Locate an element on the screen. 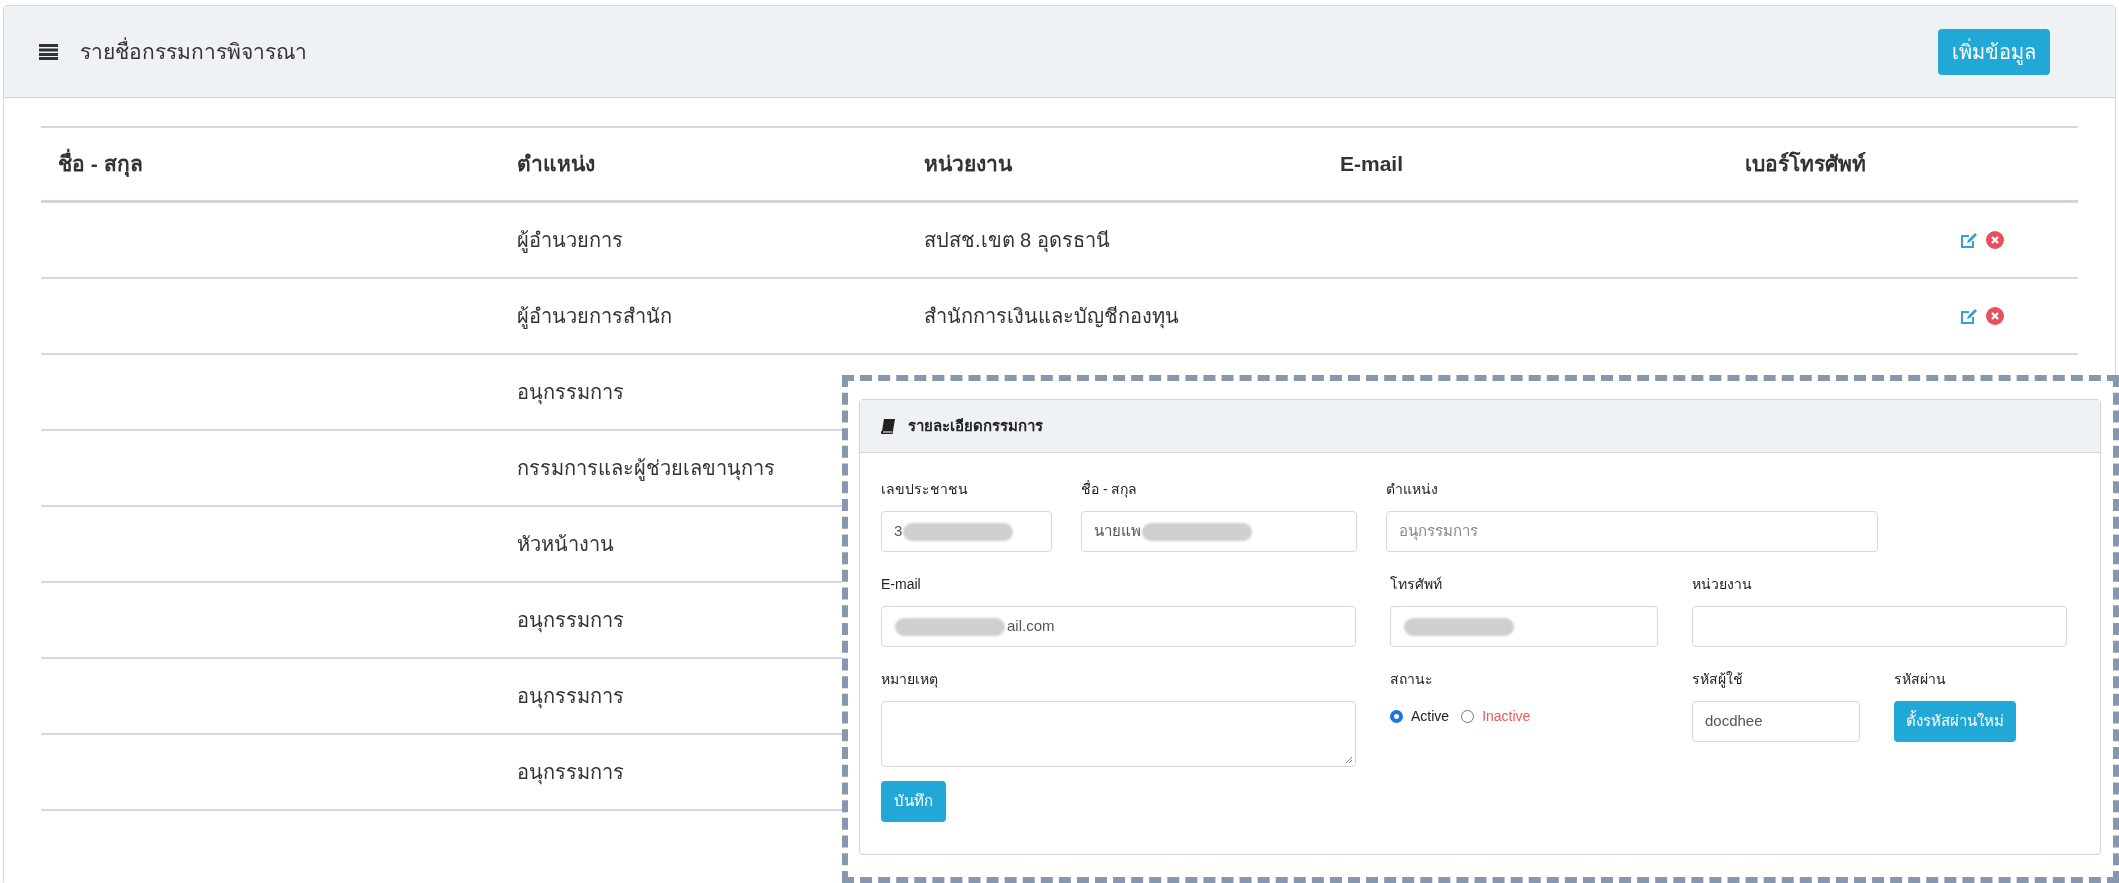 The image size is (2119, 883). table-cell: สปสช.เขต 8 อุดรธานี is located at coordinates (1017, 240).